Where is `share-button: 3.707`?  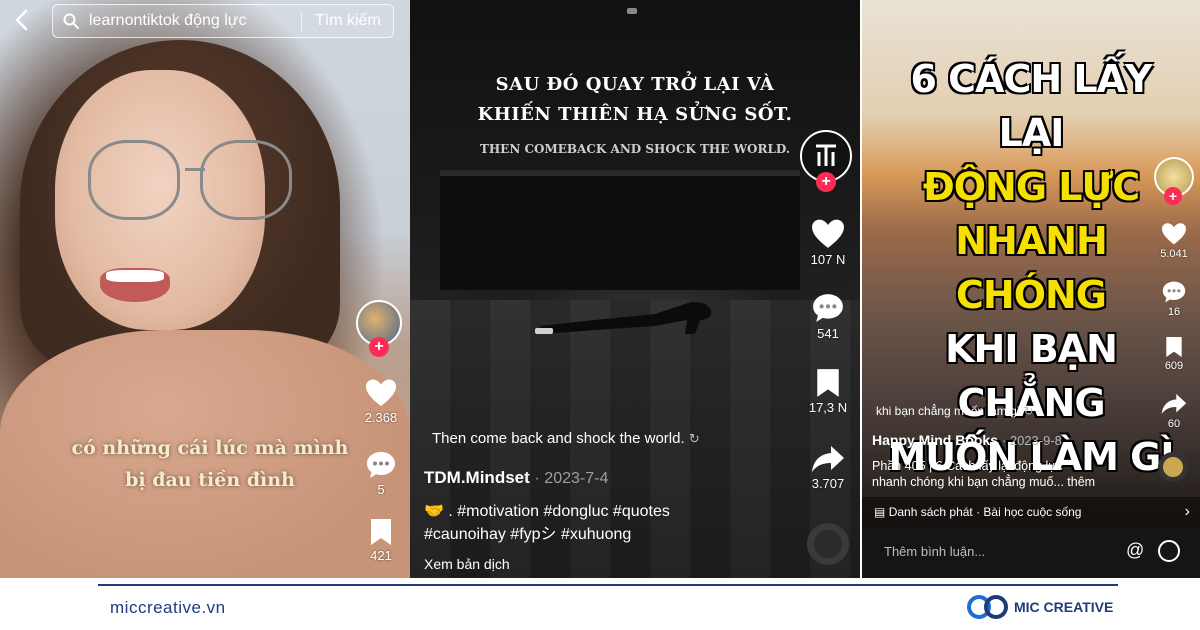 share-button: 3.707 is located at coordinates (828, 467).